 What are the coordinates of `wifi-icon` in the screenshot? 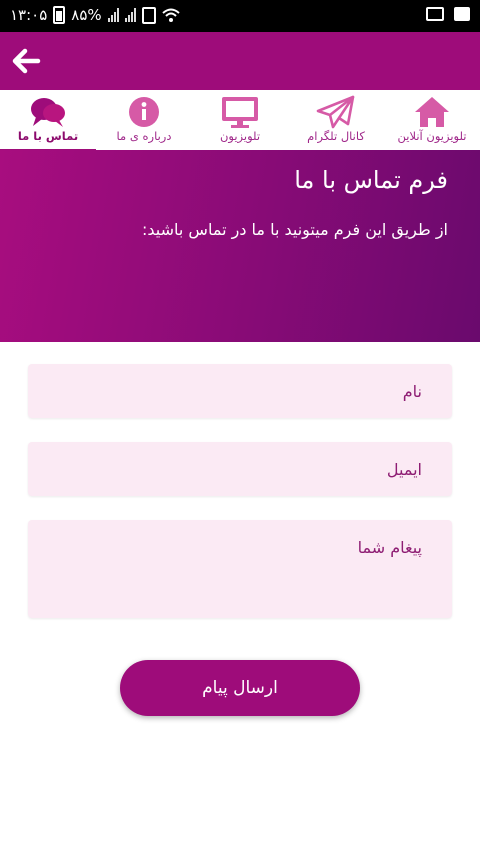 It's located at (170, 15).